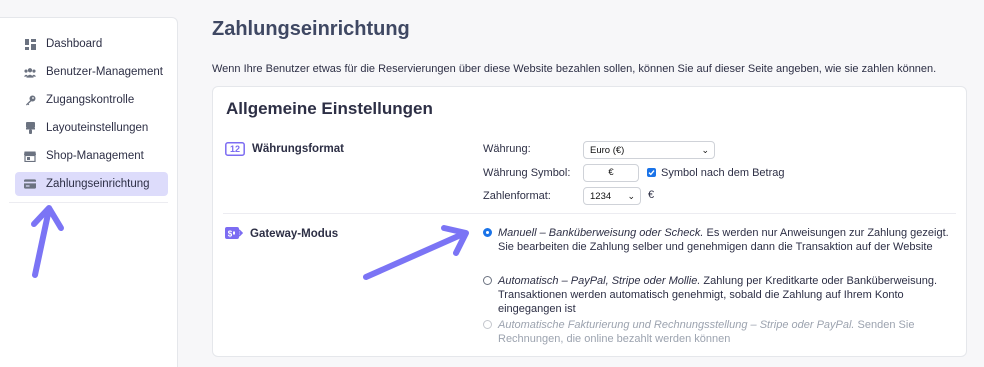  What do you see at coordinates (611, 173) in the screenshot?
I see `currency-symbol-input: €` at bounding box center [611, 173].